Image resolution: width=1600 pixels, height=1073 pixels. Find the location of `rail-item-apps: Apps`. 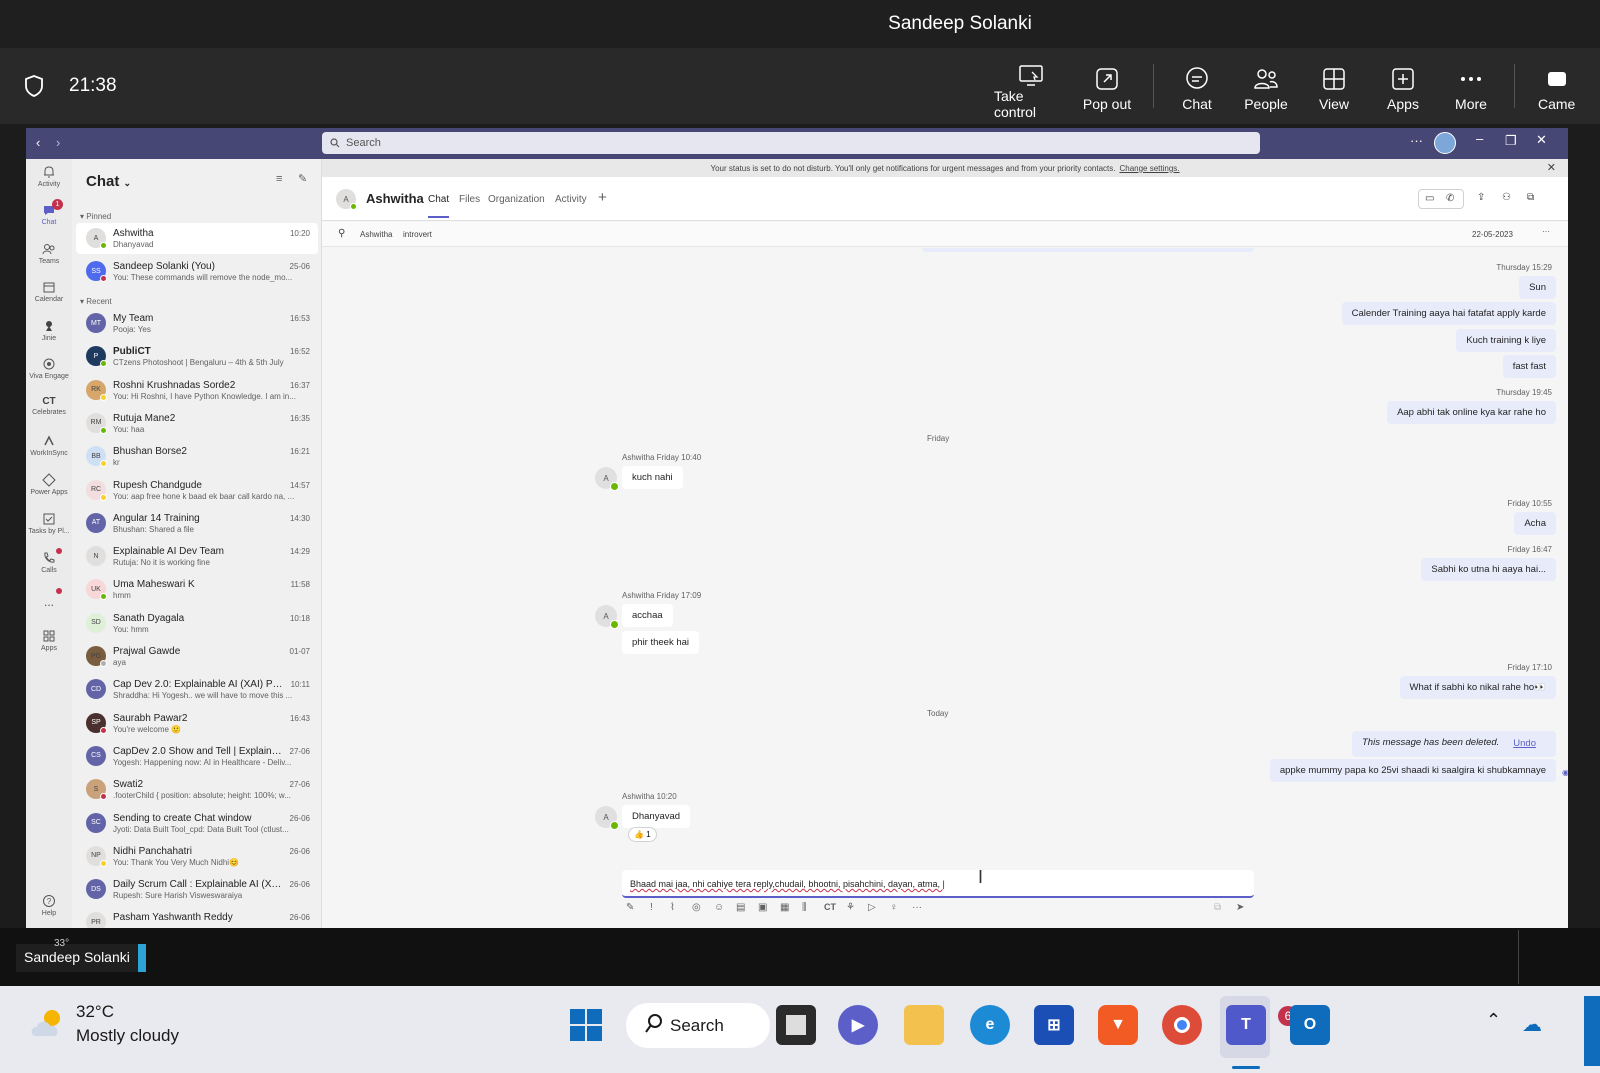

rail-item-apps: Apps is located at coordinates (49, 640).